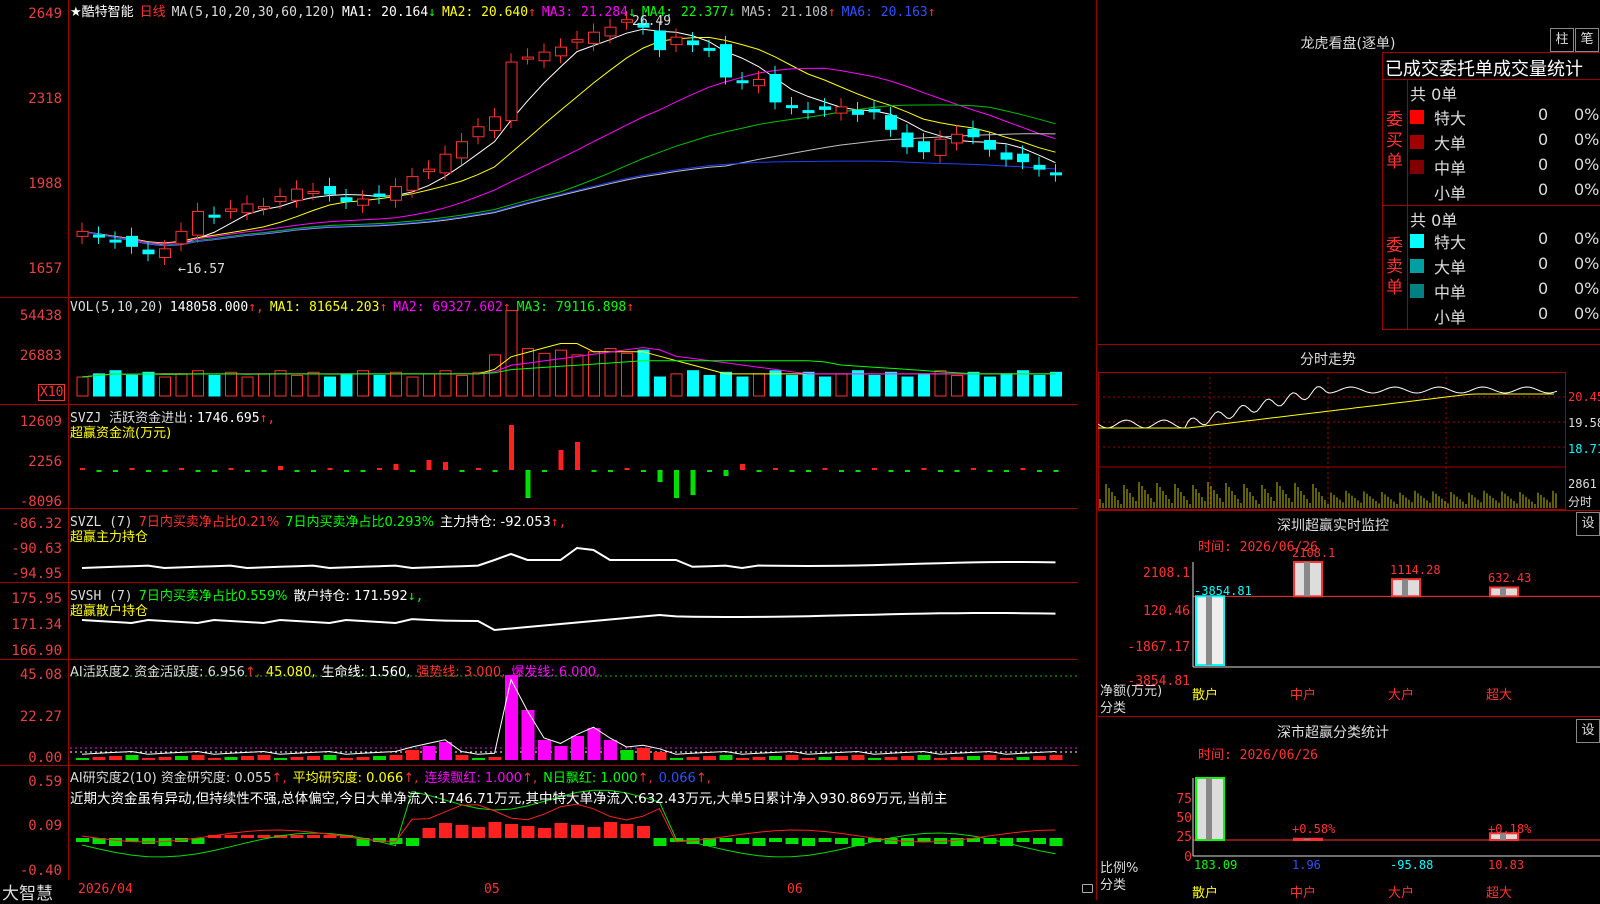 The height and width of the screenshot is (904, 1600). What do you see at coordinates (1087, 888) in the screenshot?
I see `lock-icon` at bounding box center [1087, 888].